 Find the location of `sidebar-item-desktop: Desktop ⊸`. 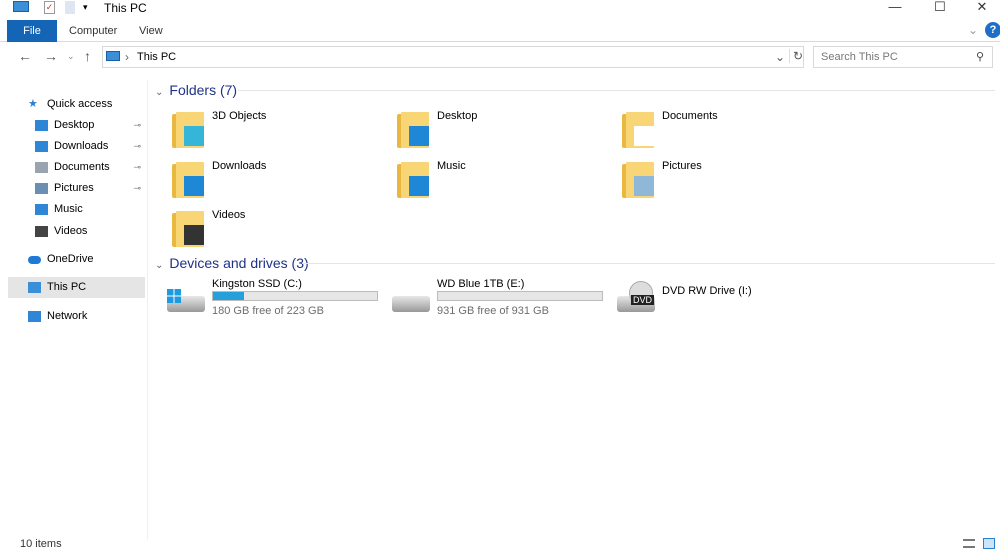

sidebar-item-desktop: Desktop ⊸ is located at coordinates (76, 125).